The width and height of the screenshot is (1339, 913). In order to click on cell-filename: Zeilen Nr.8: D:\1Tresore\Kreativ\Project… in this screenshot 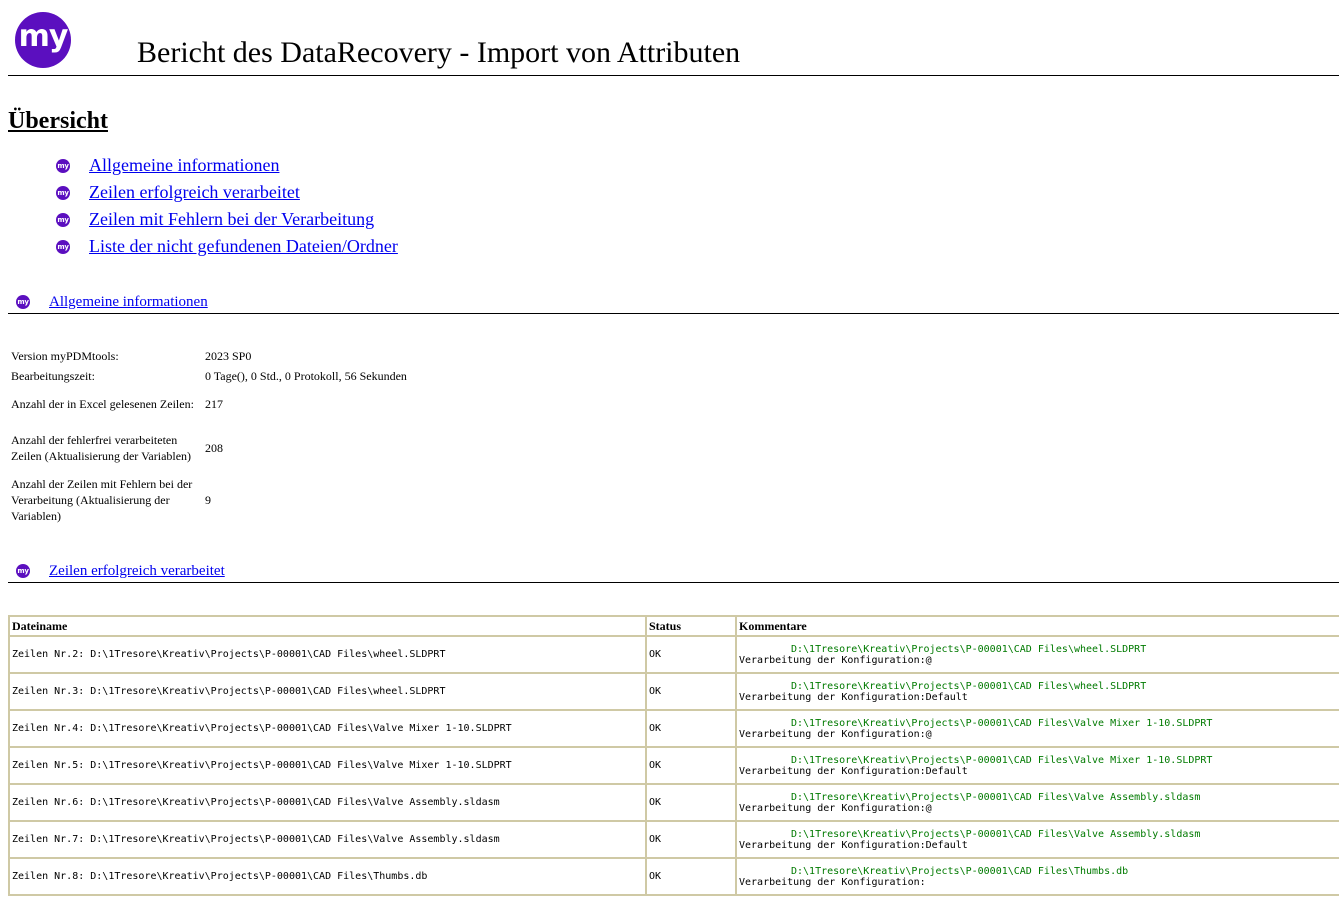, I will do `click(327, 876)`.